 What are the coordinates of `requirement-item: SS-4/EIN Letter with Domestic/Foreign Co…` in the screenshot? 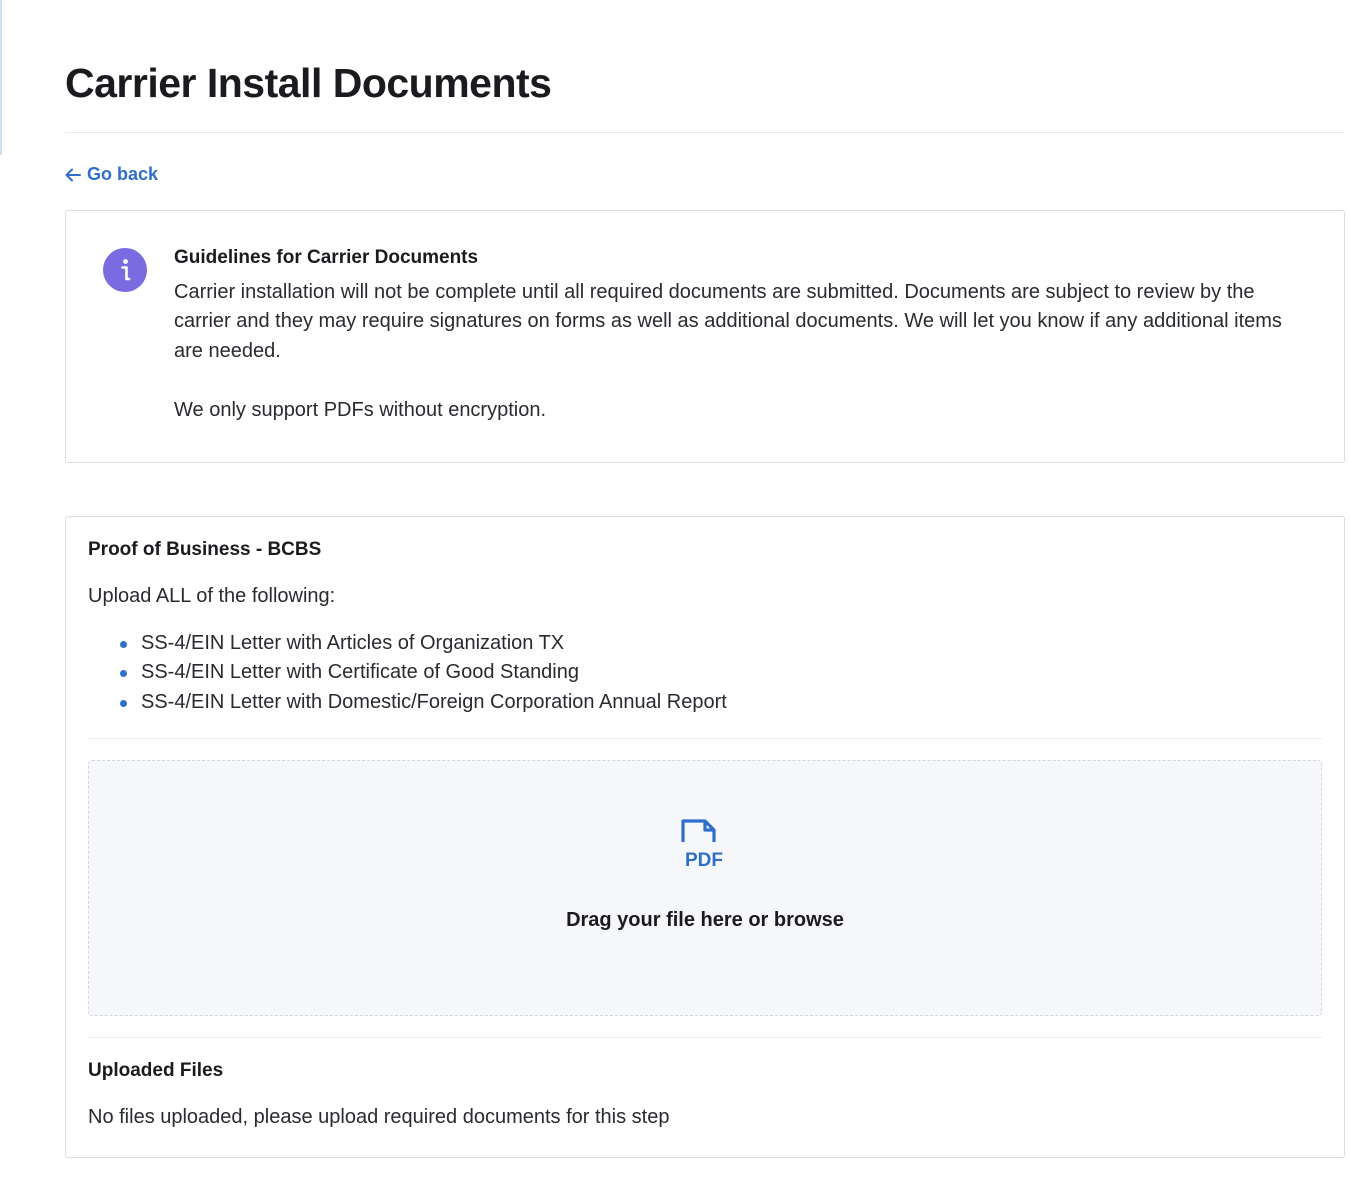 It's located at (720, 703).